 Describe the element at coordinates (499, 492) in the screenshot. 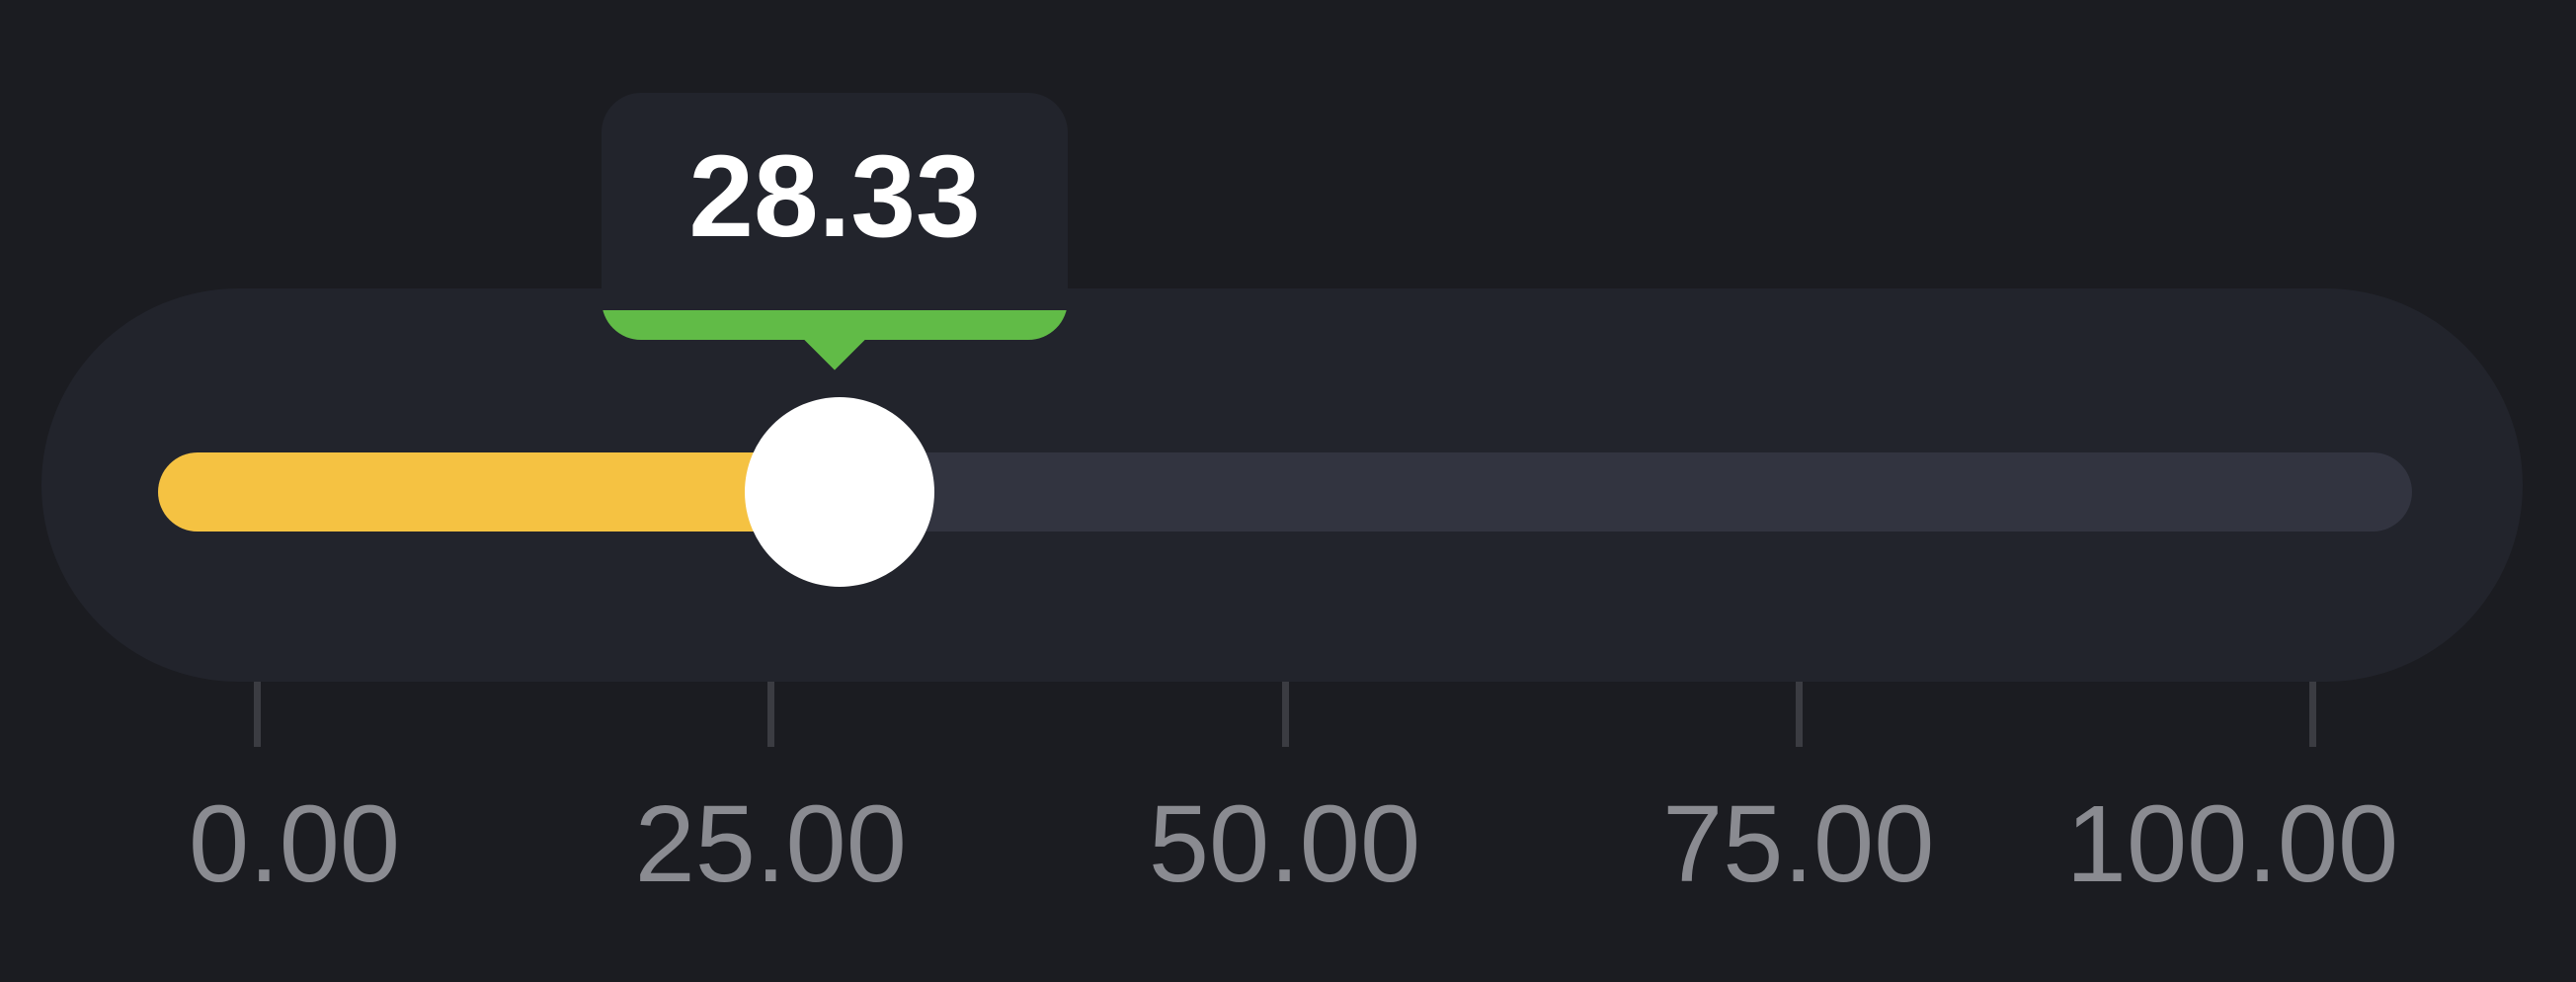

I see `slider-fill` at that location.